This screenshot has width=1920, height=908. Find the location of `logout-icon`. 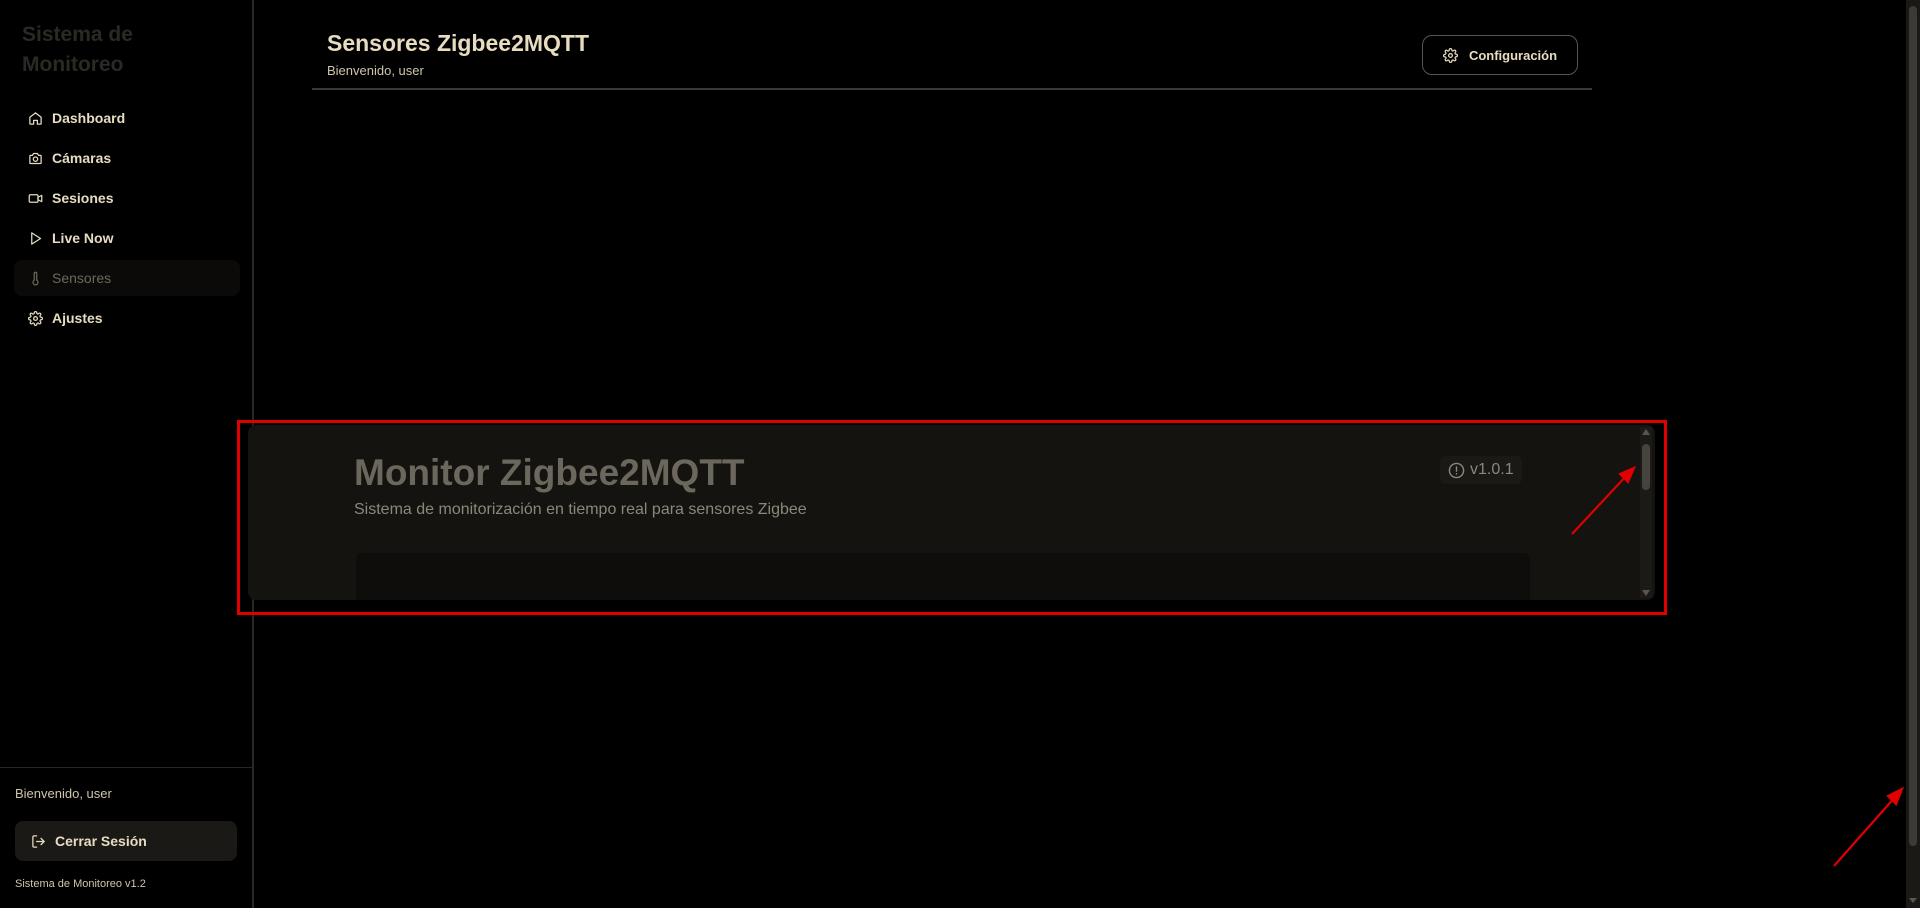

logout-icon is located at coordinates (38, 841).